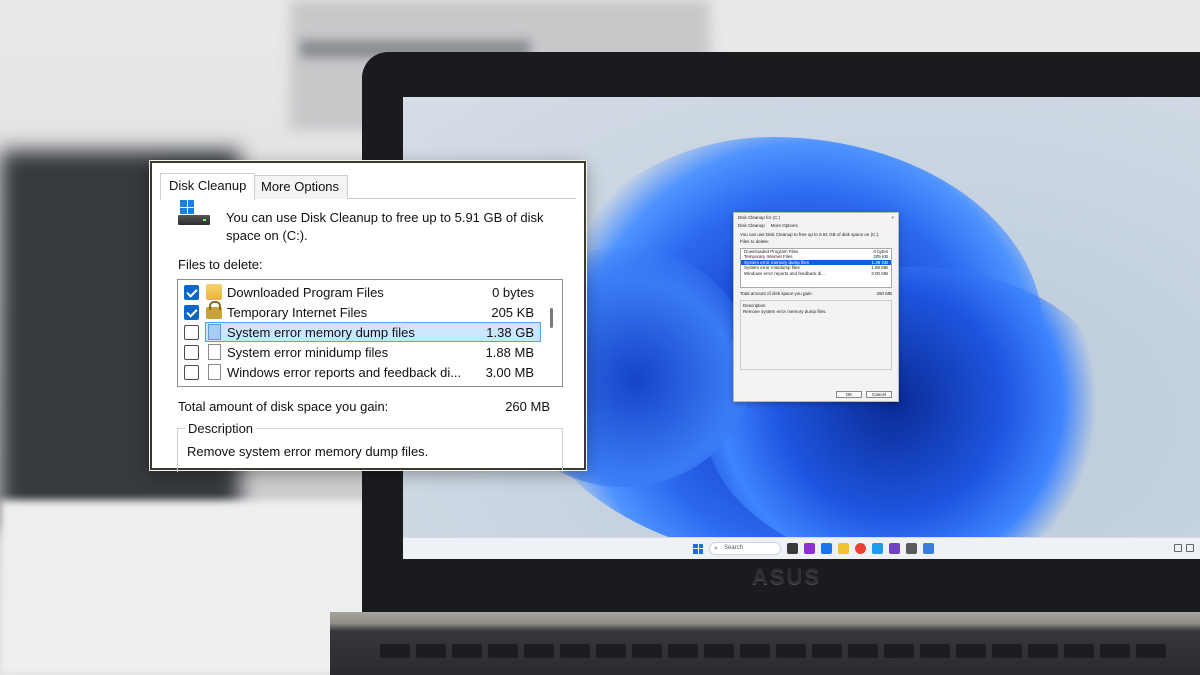 This screenshot has height=675, width=1200. Describe the element at coordinates (784, 226) in the screenshot. I see `mini-tab-more-options: More Options` at that location.